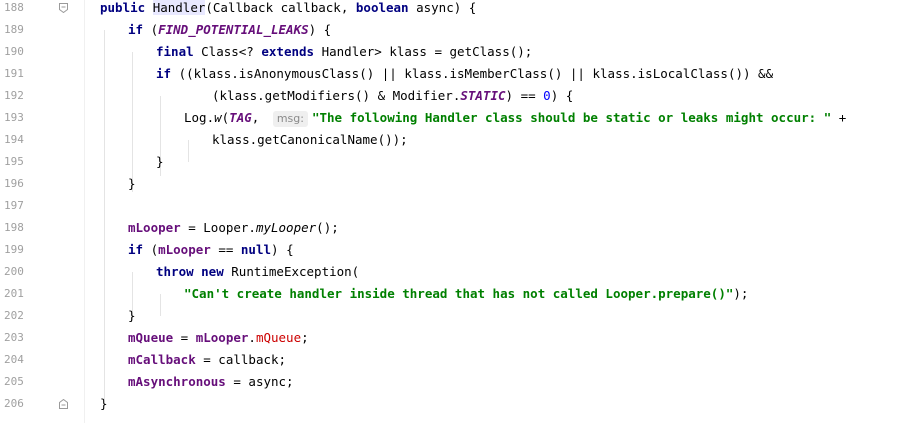  What do you see at coordinates (218, 227) in the screenshot?
I see `code-token: = Looper.` at bounding box center [218, 227].